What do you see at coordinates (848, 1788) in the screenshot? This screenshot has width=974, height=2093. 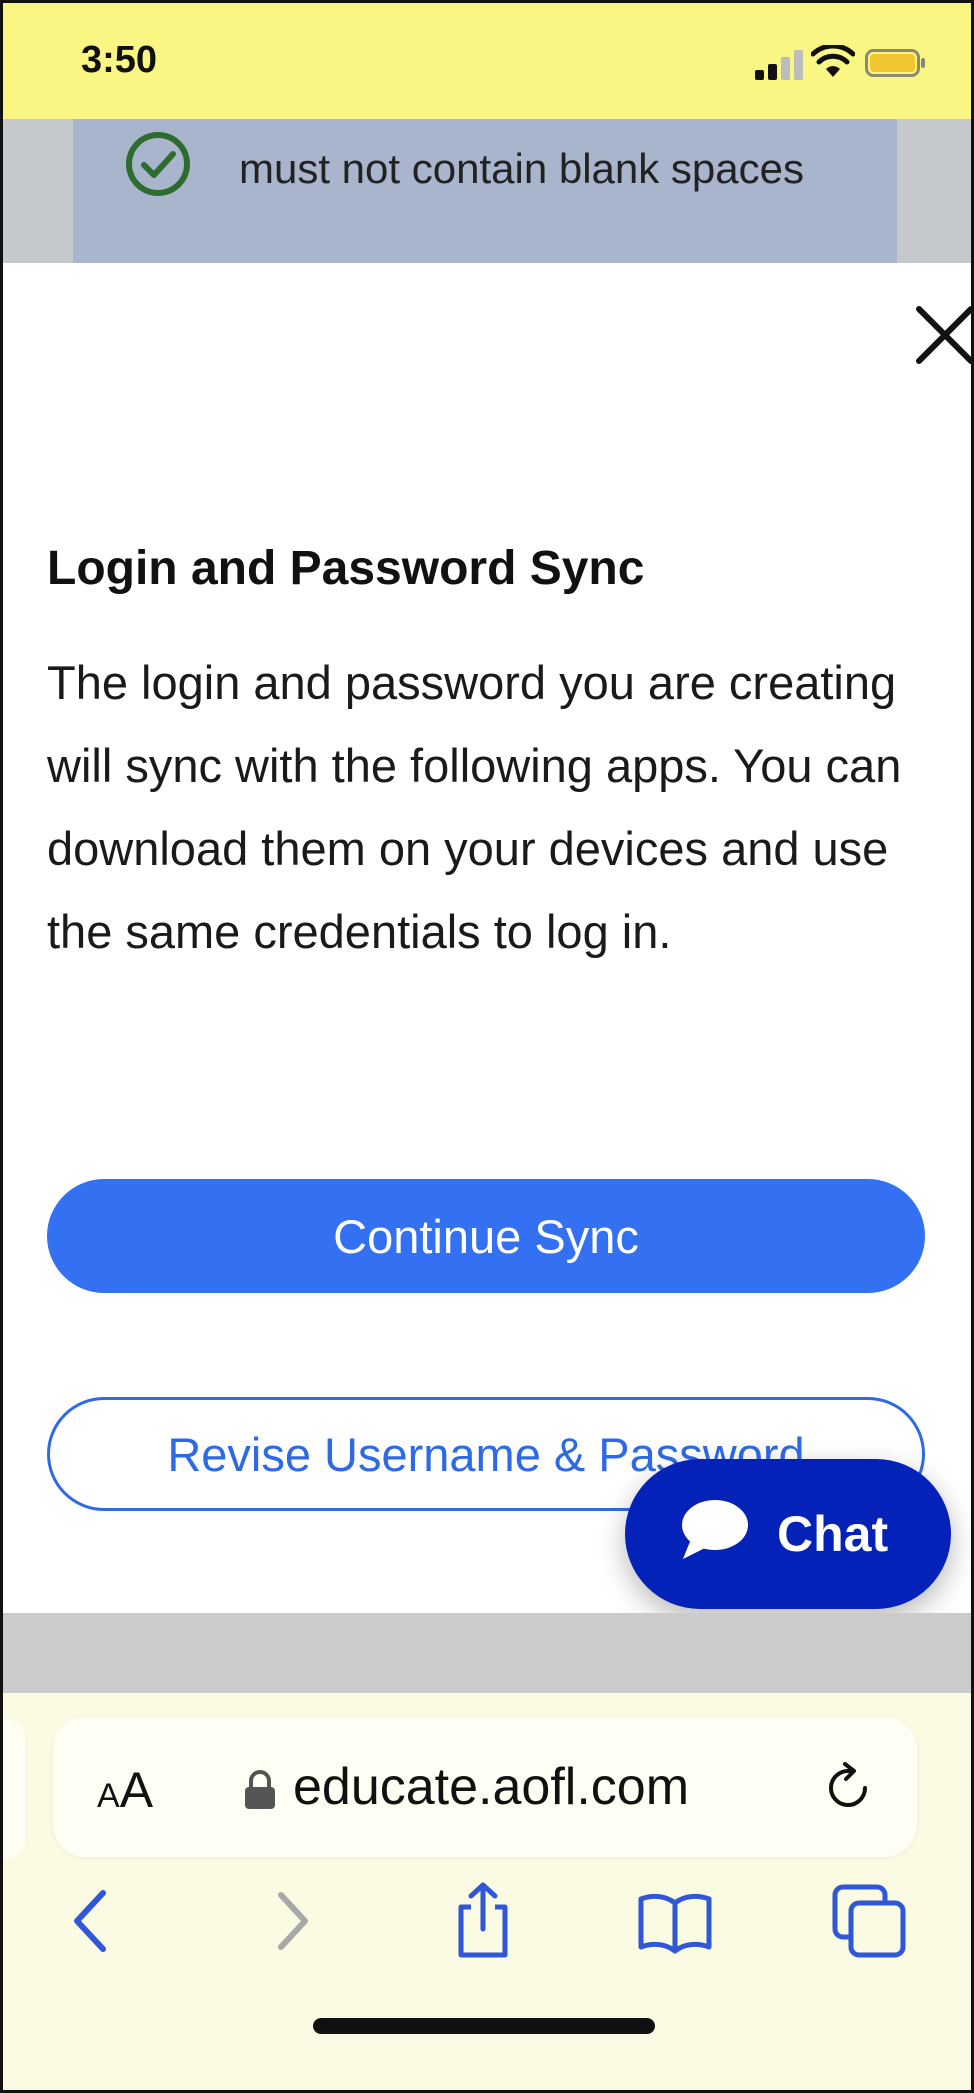 I see `reload-icon` at bounding box center [848, 1788].